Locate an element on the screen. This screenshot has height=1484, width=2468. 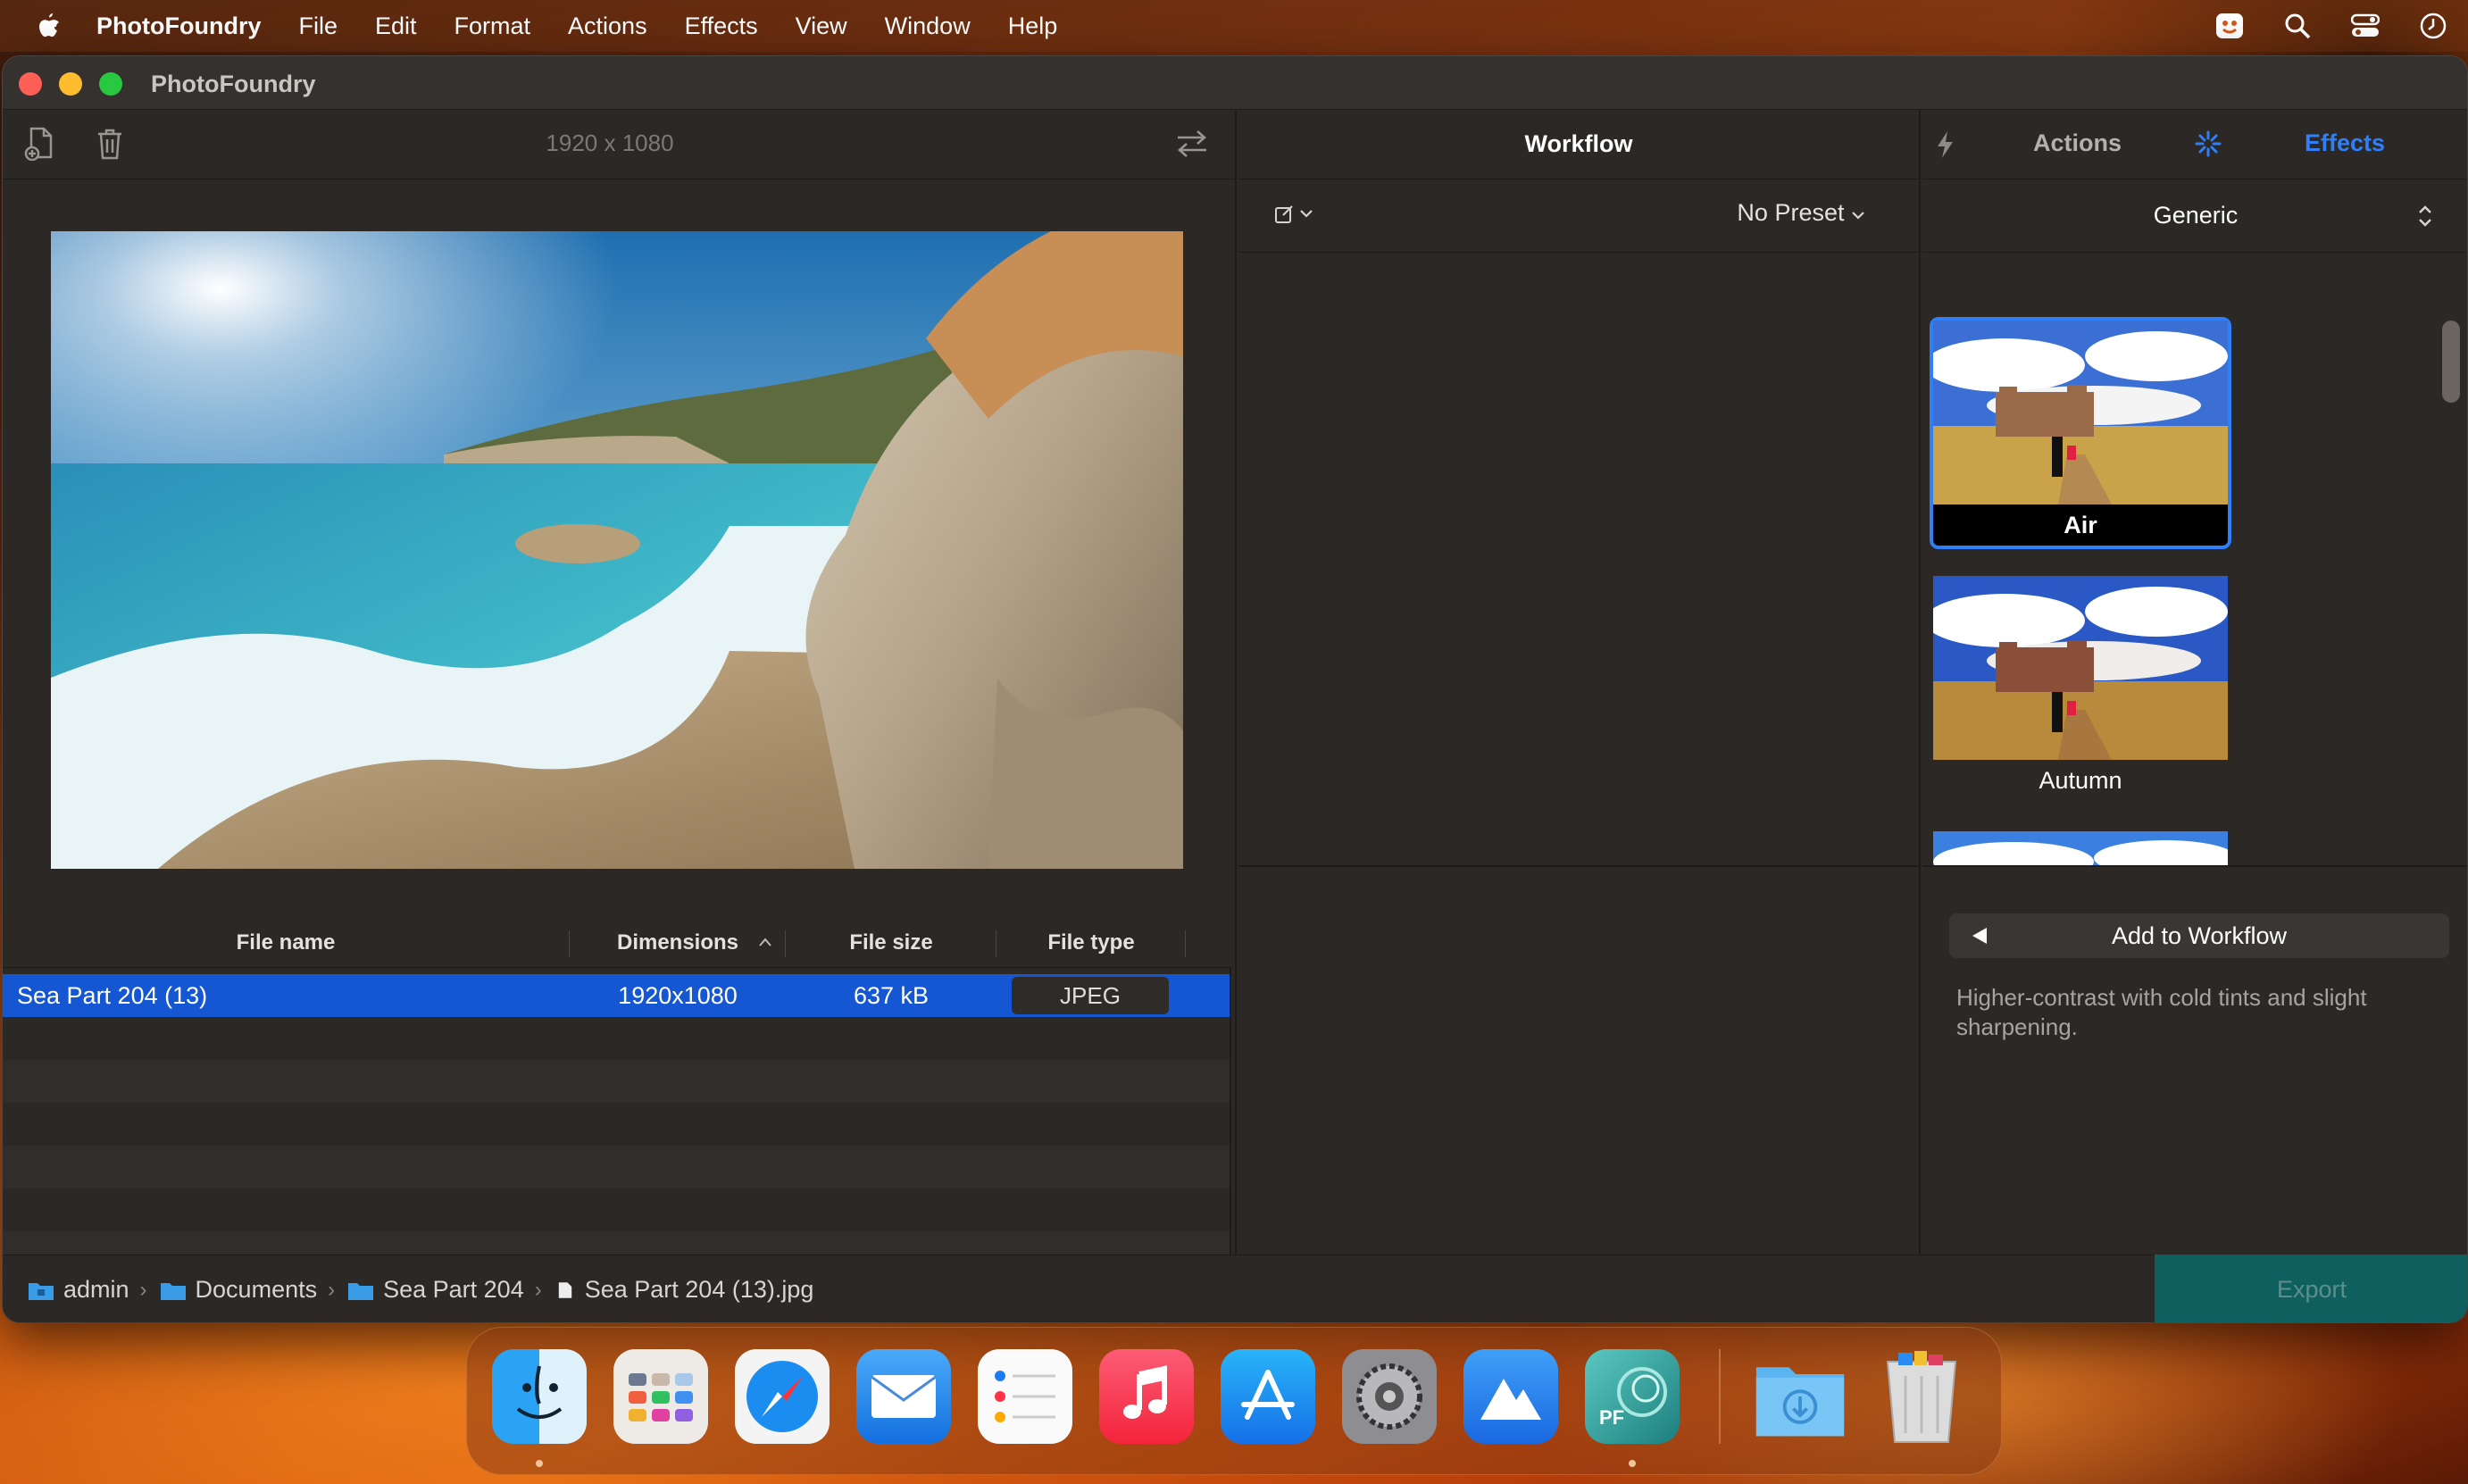
path-item-admin: admin is located at coordinates (79, 1290).